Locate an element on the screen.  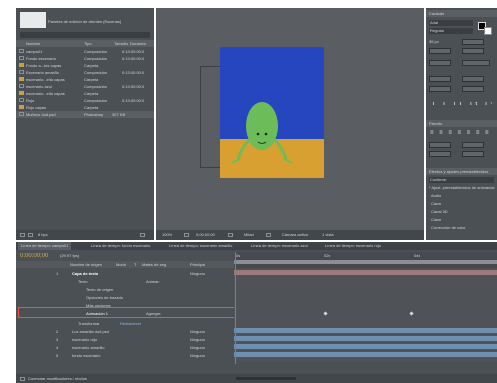
layer-row: 4 escenario amarillo Ninguno is located at coordinates (125, 347).